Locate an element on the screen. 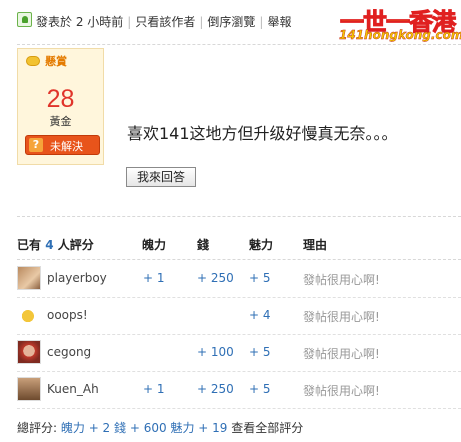 This screenshot has height=442, width=461. rating-row: ooops! + 4 發帖很用心啊! is located at coordinates (239, 316).